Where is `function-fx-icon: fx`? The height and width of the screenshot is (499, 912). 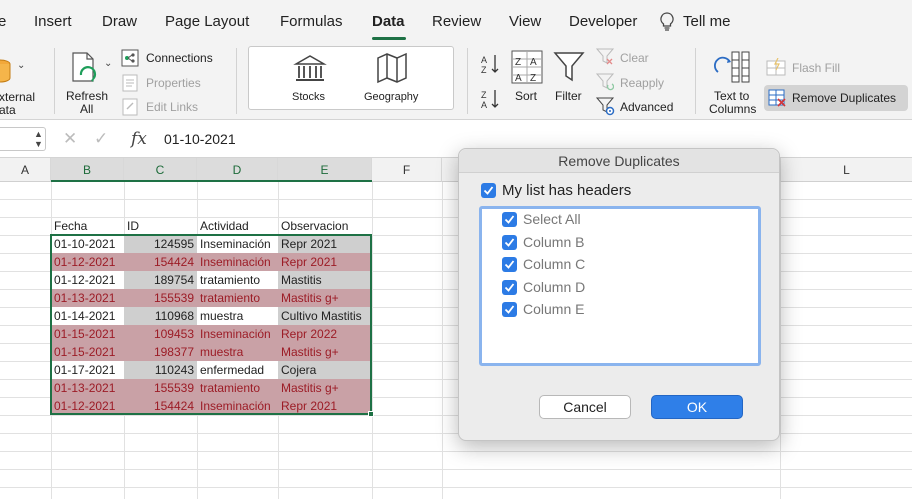
function-fx-icon: fx is located at coordinates (139, 139).